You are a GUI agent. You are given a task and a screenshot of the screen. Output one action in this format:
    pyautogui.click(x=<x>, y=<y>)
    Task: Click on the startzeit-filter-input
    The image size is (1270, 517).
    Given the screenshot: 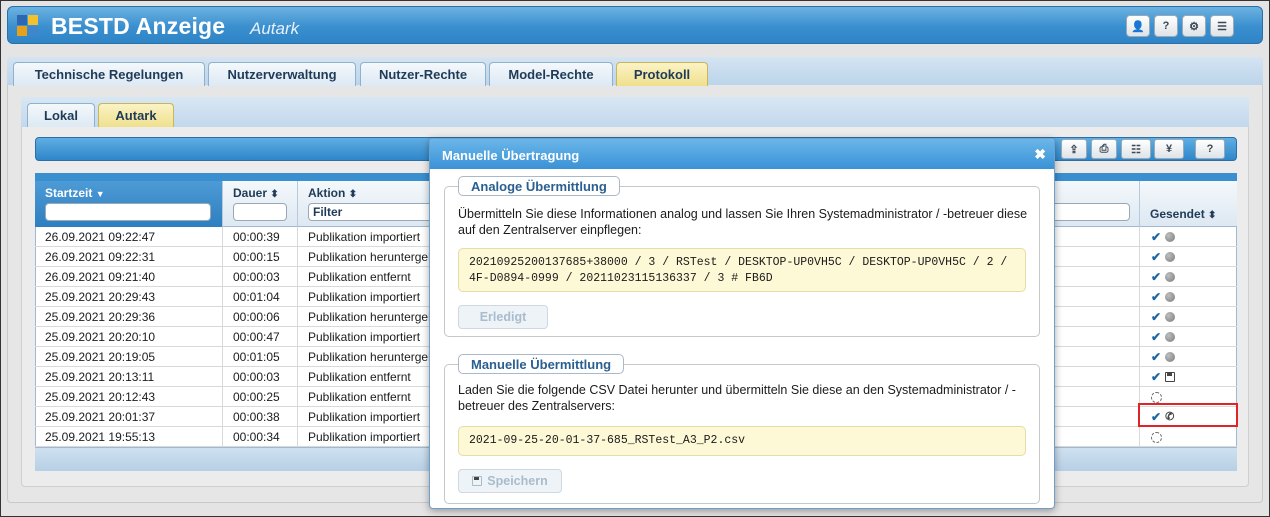 What is the action you would take?
    pyautogui.click(x=128, y=212)
    